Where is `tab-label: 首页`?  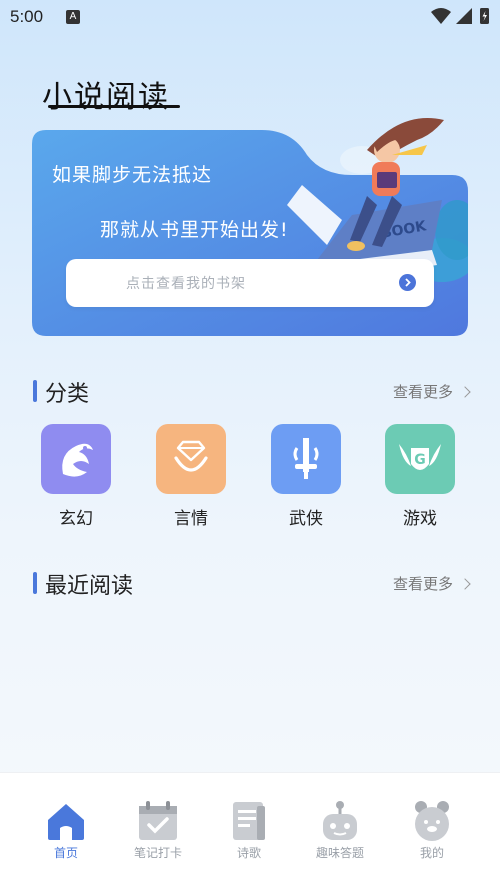 tab-label: 首页 is located at coordinates (65, 853).